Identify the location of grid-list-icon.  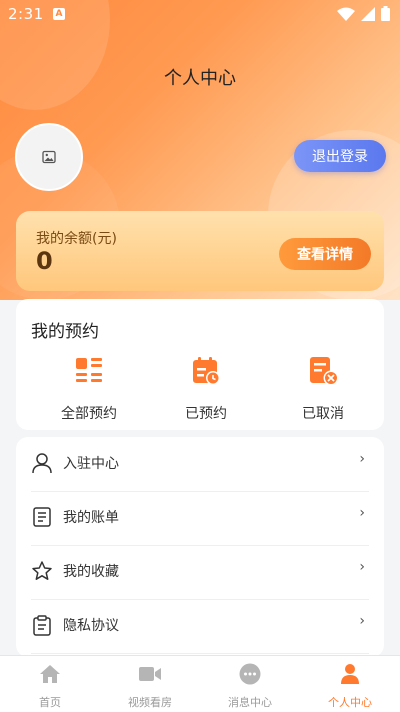
(89, 370).